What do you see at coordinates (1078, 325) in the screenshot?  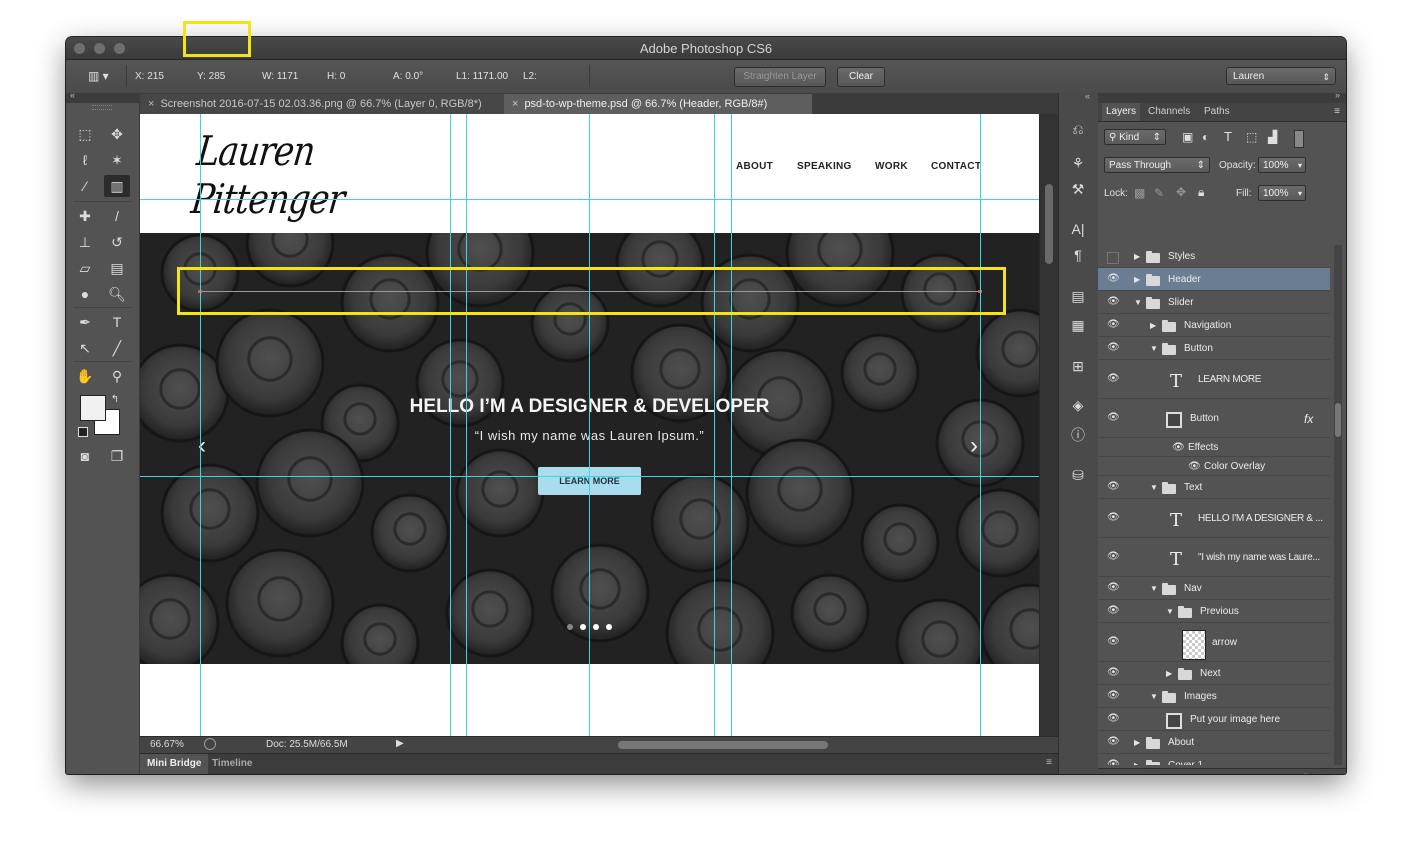 I see `notes-icon: ▦` at bounding box center [1078, 325].